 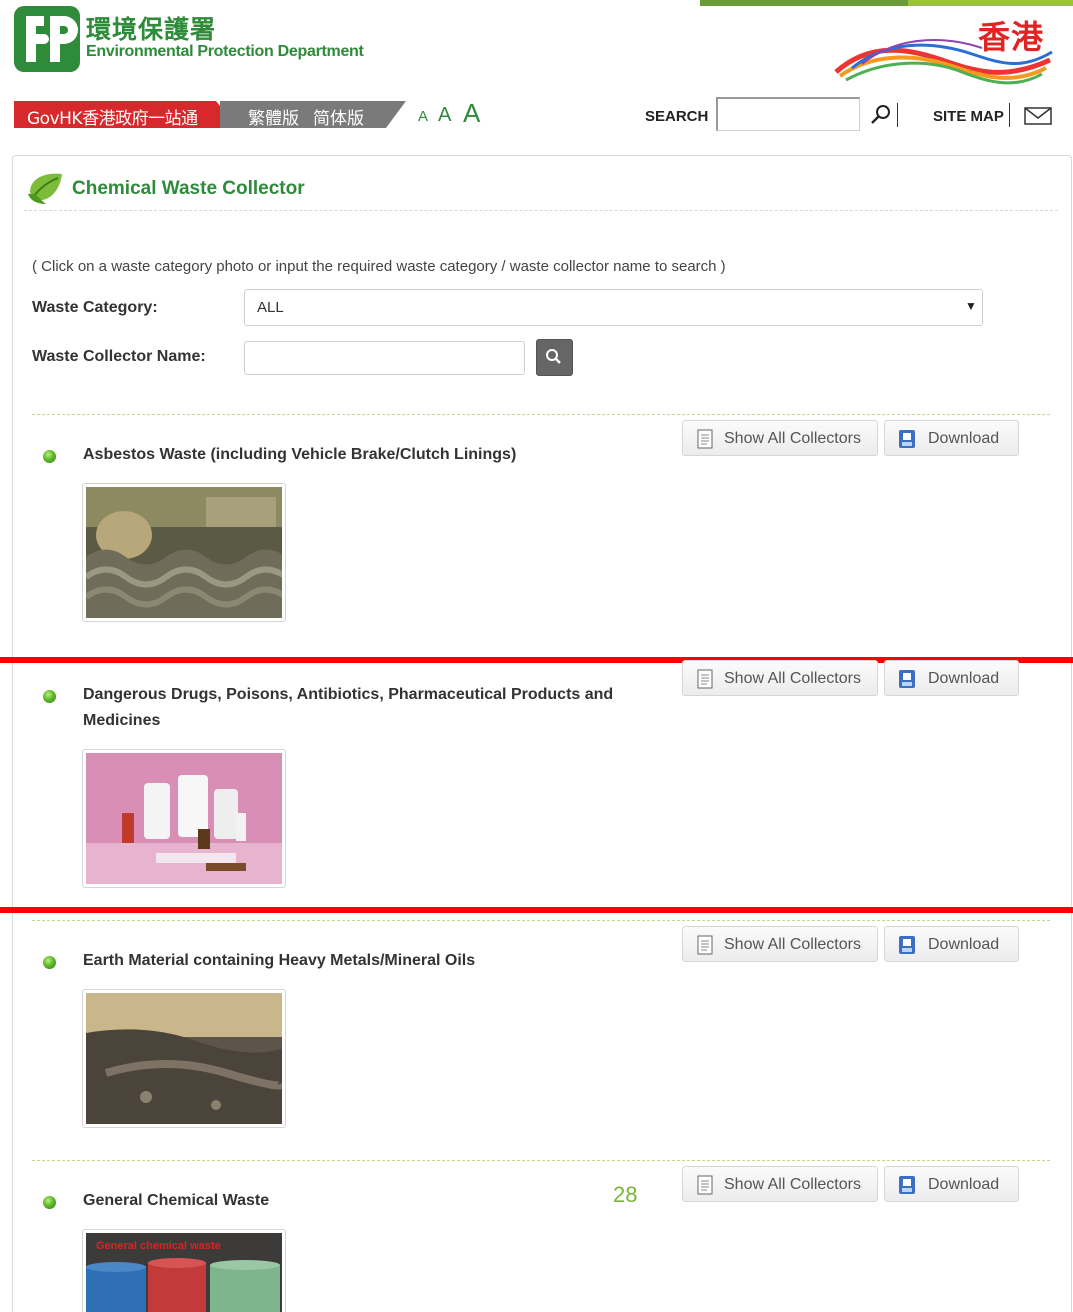 I want to click on font-size-medium-button: A, so click(x=444, y=115).